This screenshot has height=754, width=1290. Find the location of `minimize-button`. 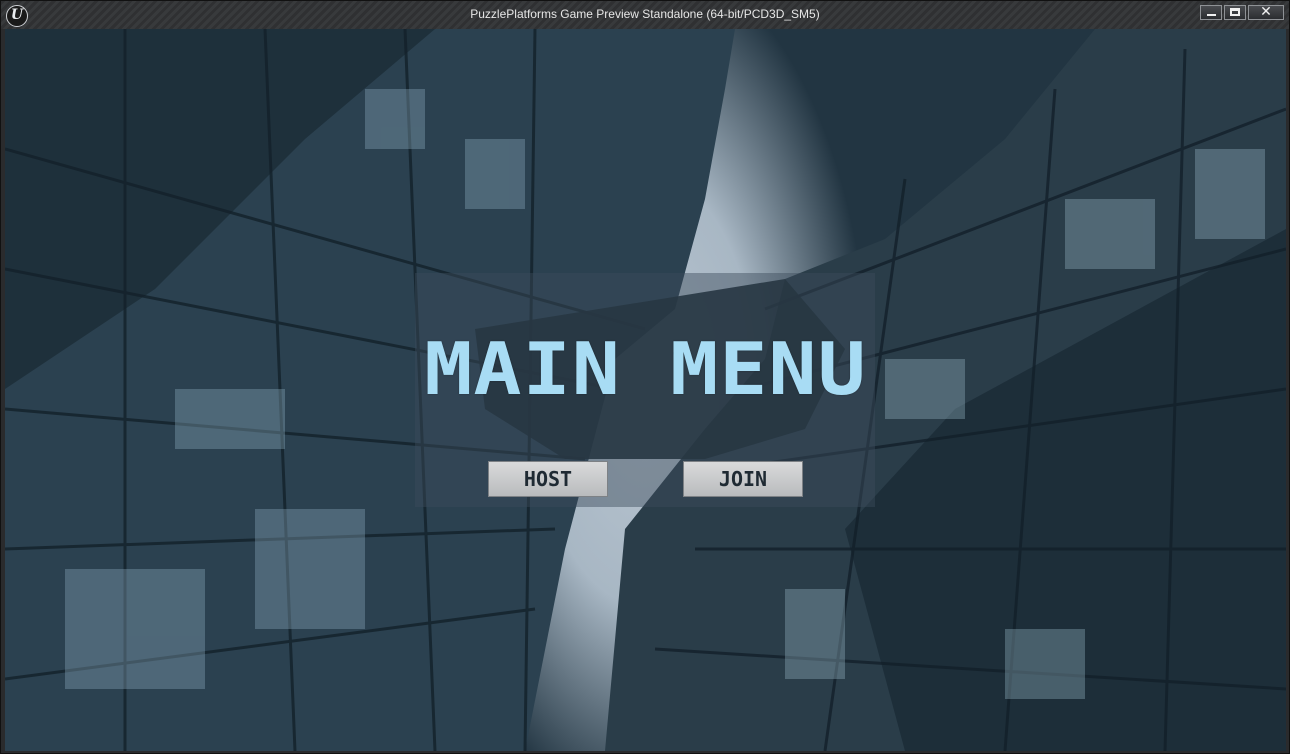

minimize-button is located at coordinates (1211, 12).